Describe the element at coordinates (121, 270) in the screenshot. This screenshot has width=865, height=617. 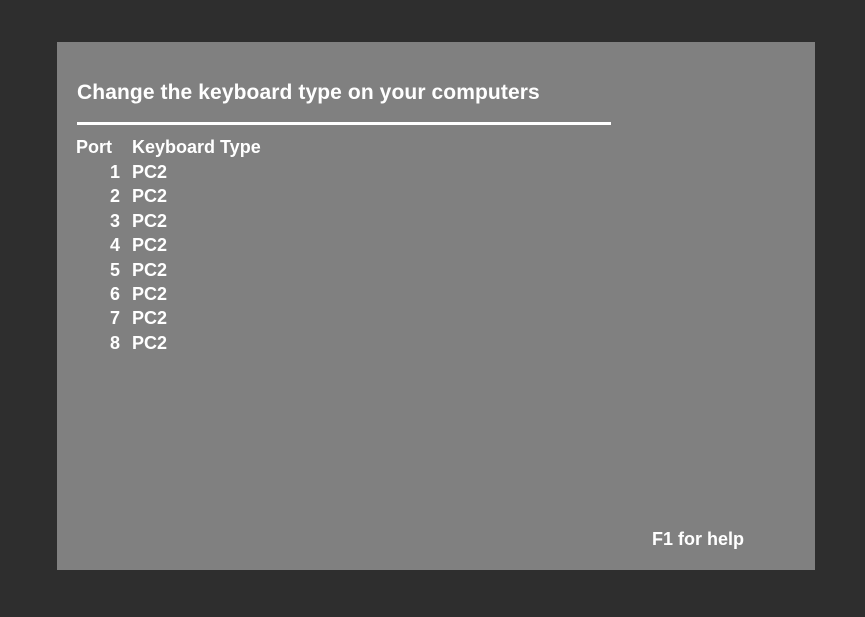
I see `table-row: 5 PC2` at that location.